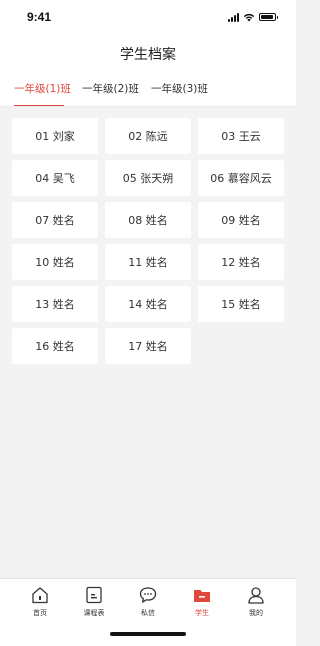 This screenshot has height=646, width=320. I want to click on student-card: 17 姓名, so click(148, 346).